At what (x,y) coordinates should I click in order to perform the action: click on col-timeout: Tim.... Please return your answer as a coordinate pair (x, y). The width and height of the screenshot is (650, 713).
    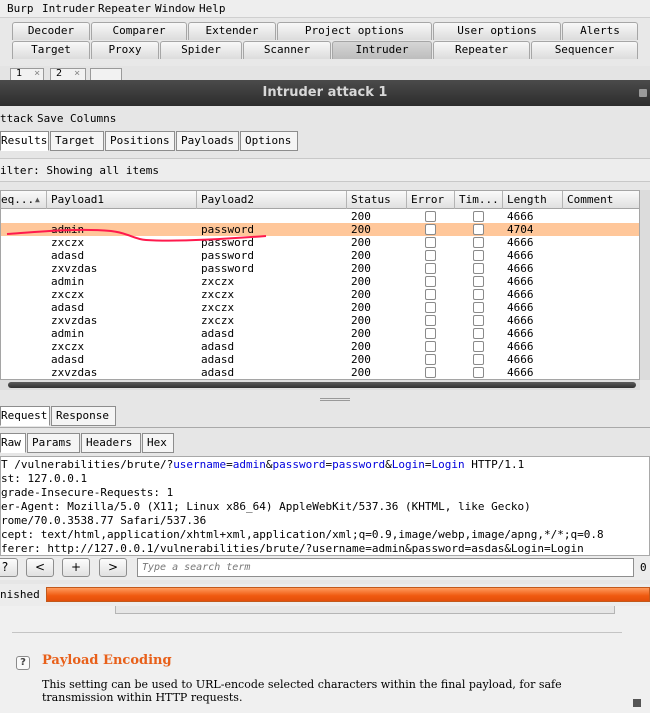
    Looking at the image, I should click on (479, 200).